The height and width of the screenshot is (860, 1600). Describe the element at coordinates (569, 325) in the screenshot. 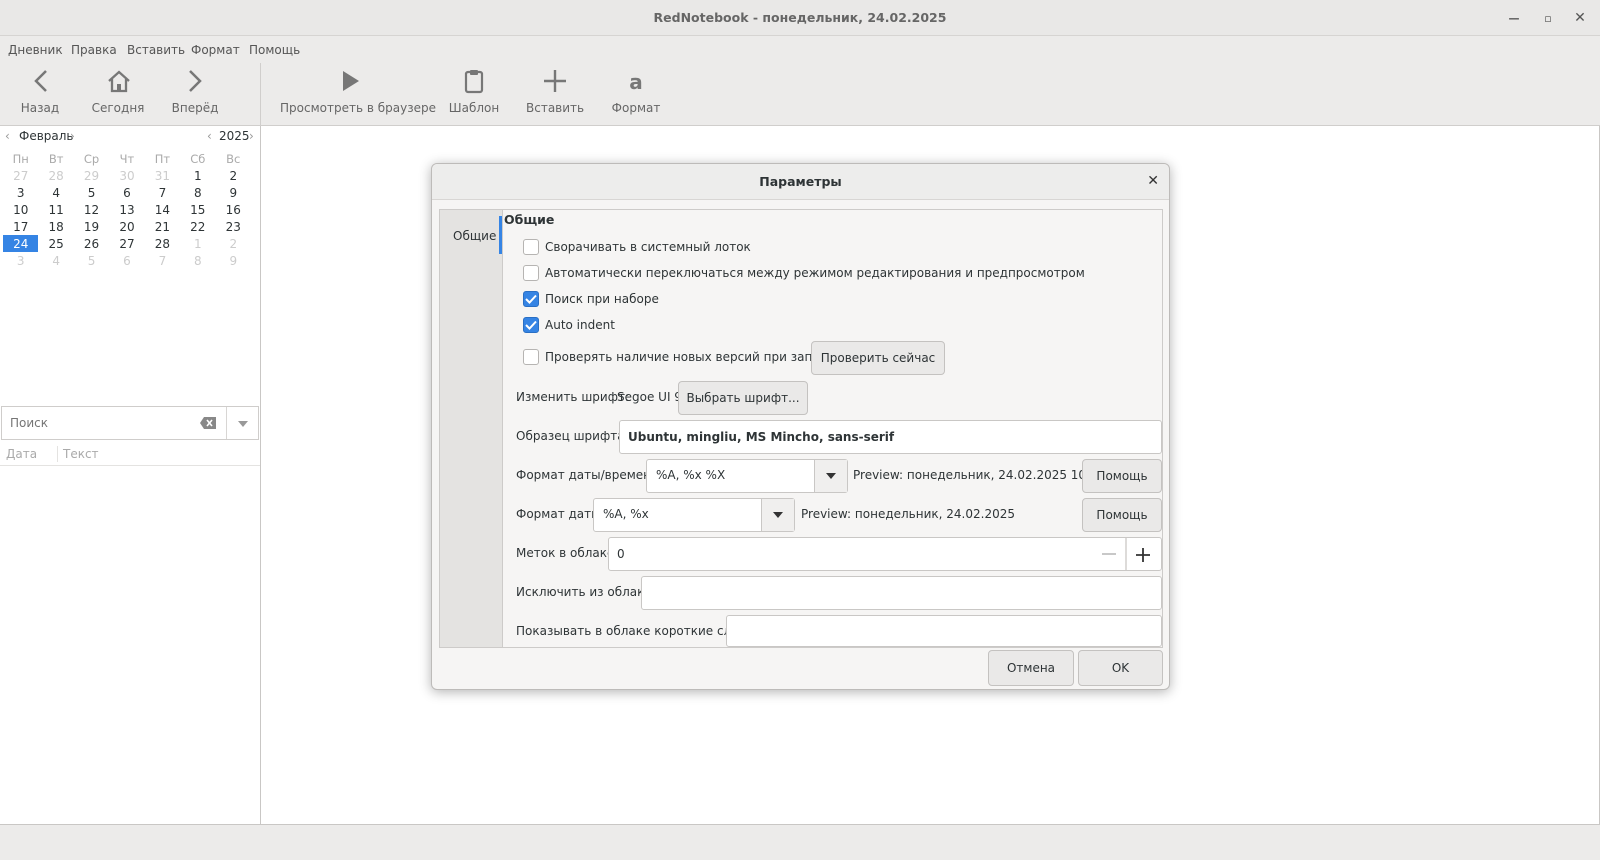

I see `auto-indent-checkbox: Auto indent` at that location.